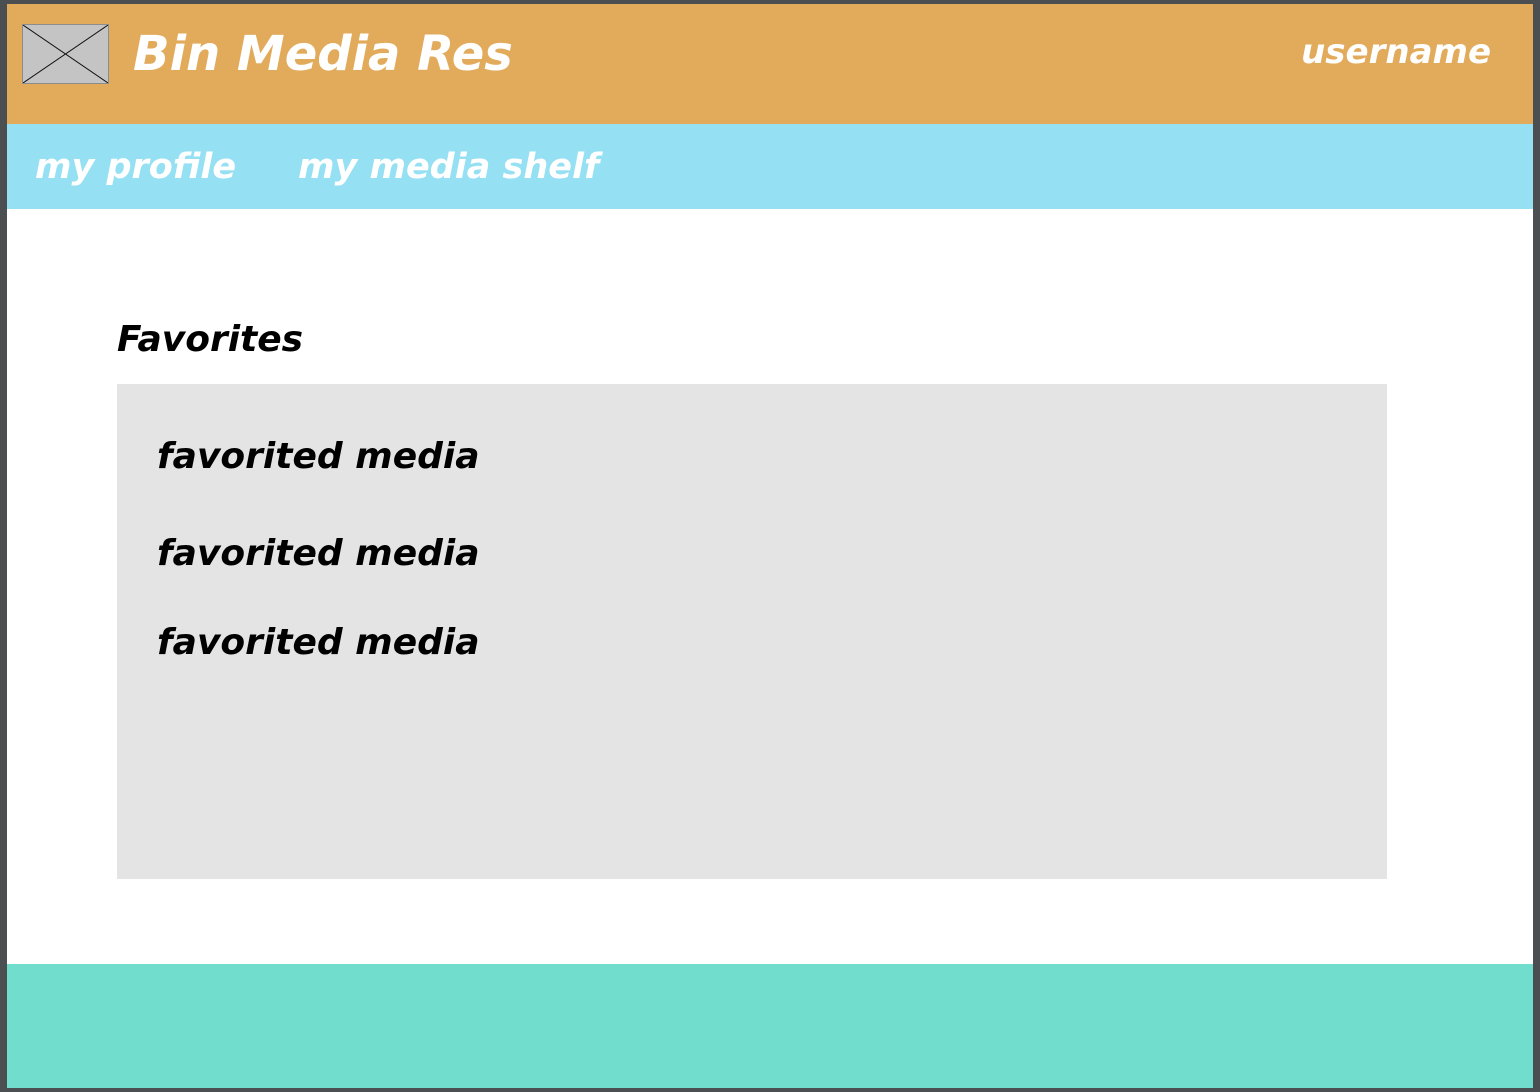  What do you see at coordinates (1396, 52) in the screenshot?
I see `username-link: username` at bounding box center [1396, 52].